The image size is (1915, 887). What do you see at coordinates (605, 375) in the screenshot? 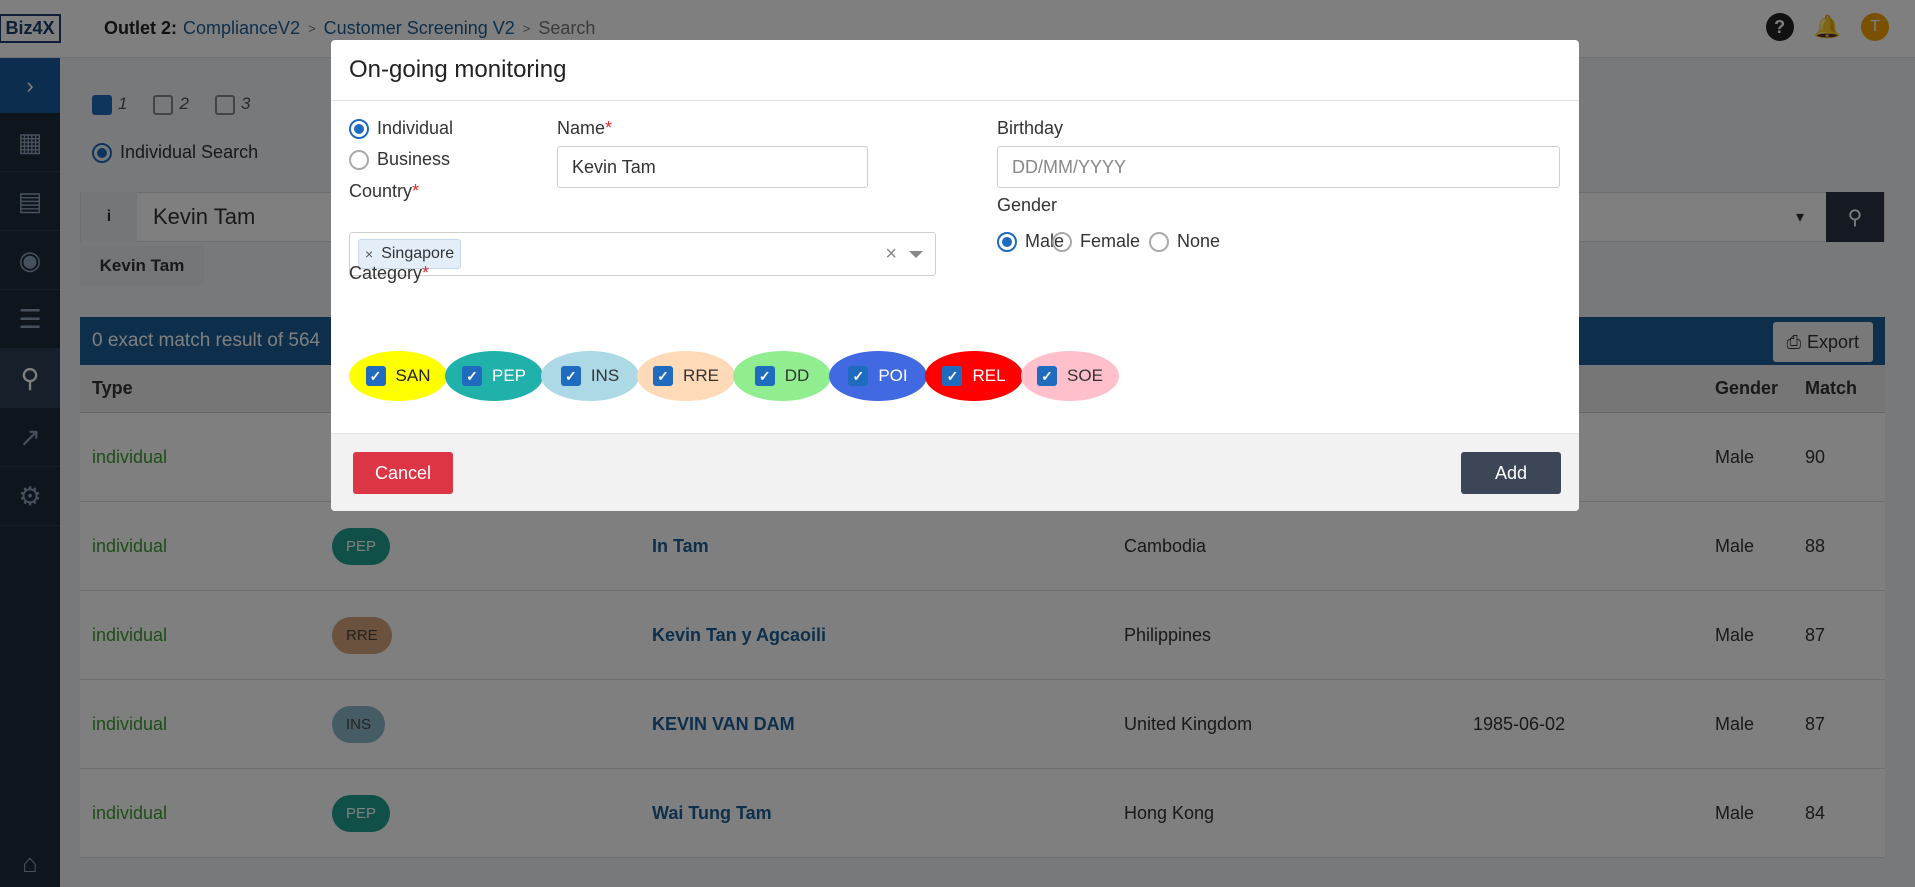
I see `category-chip-label: INS` at bounding box center [605, 375].